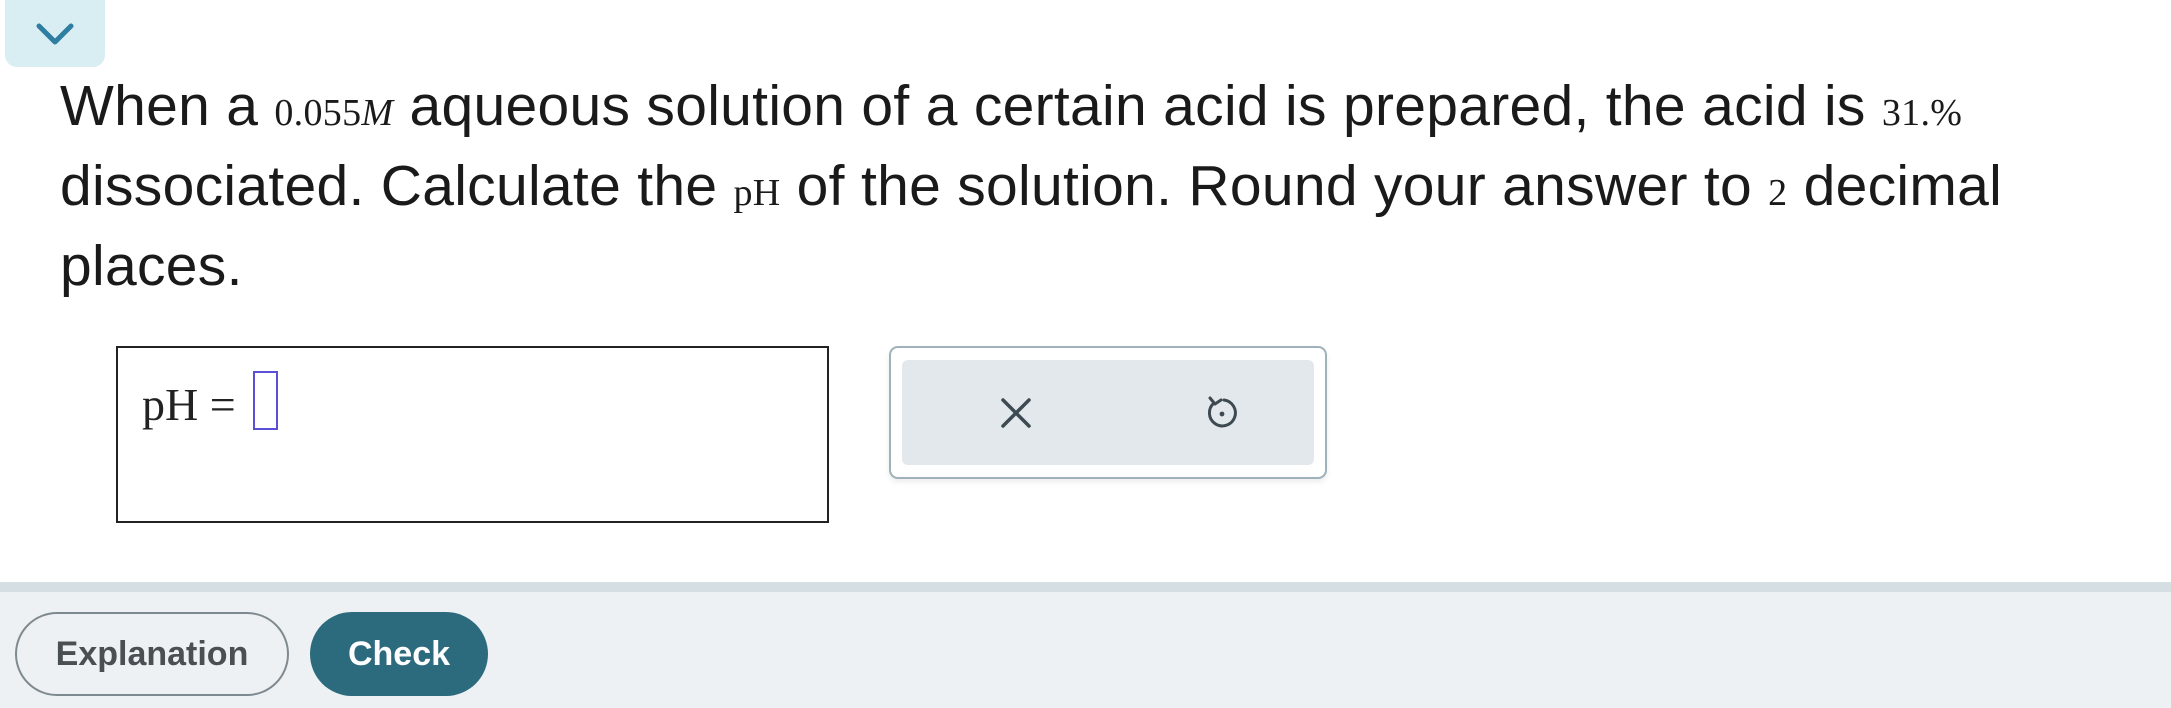  What do you see at coordinates (1778, 193) in the screenshot?
I see `decimal-places-value: 2` at bounding box center [1778, 193].